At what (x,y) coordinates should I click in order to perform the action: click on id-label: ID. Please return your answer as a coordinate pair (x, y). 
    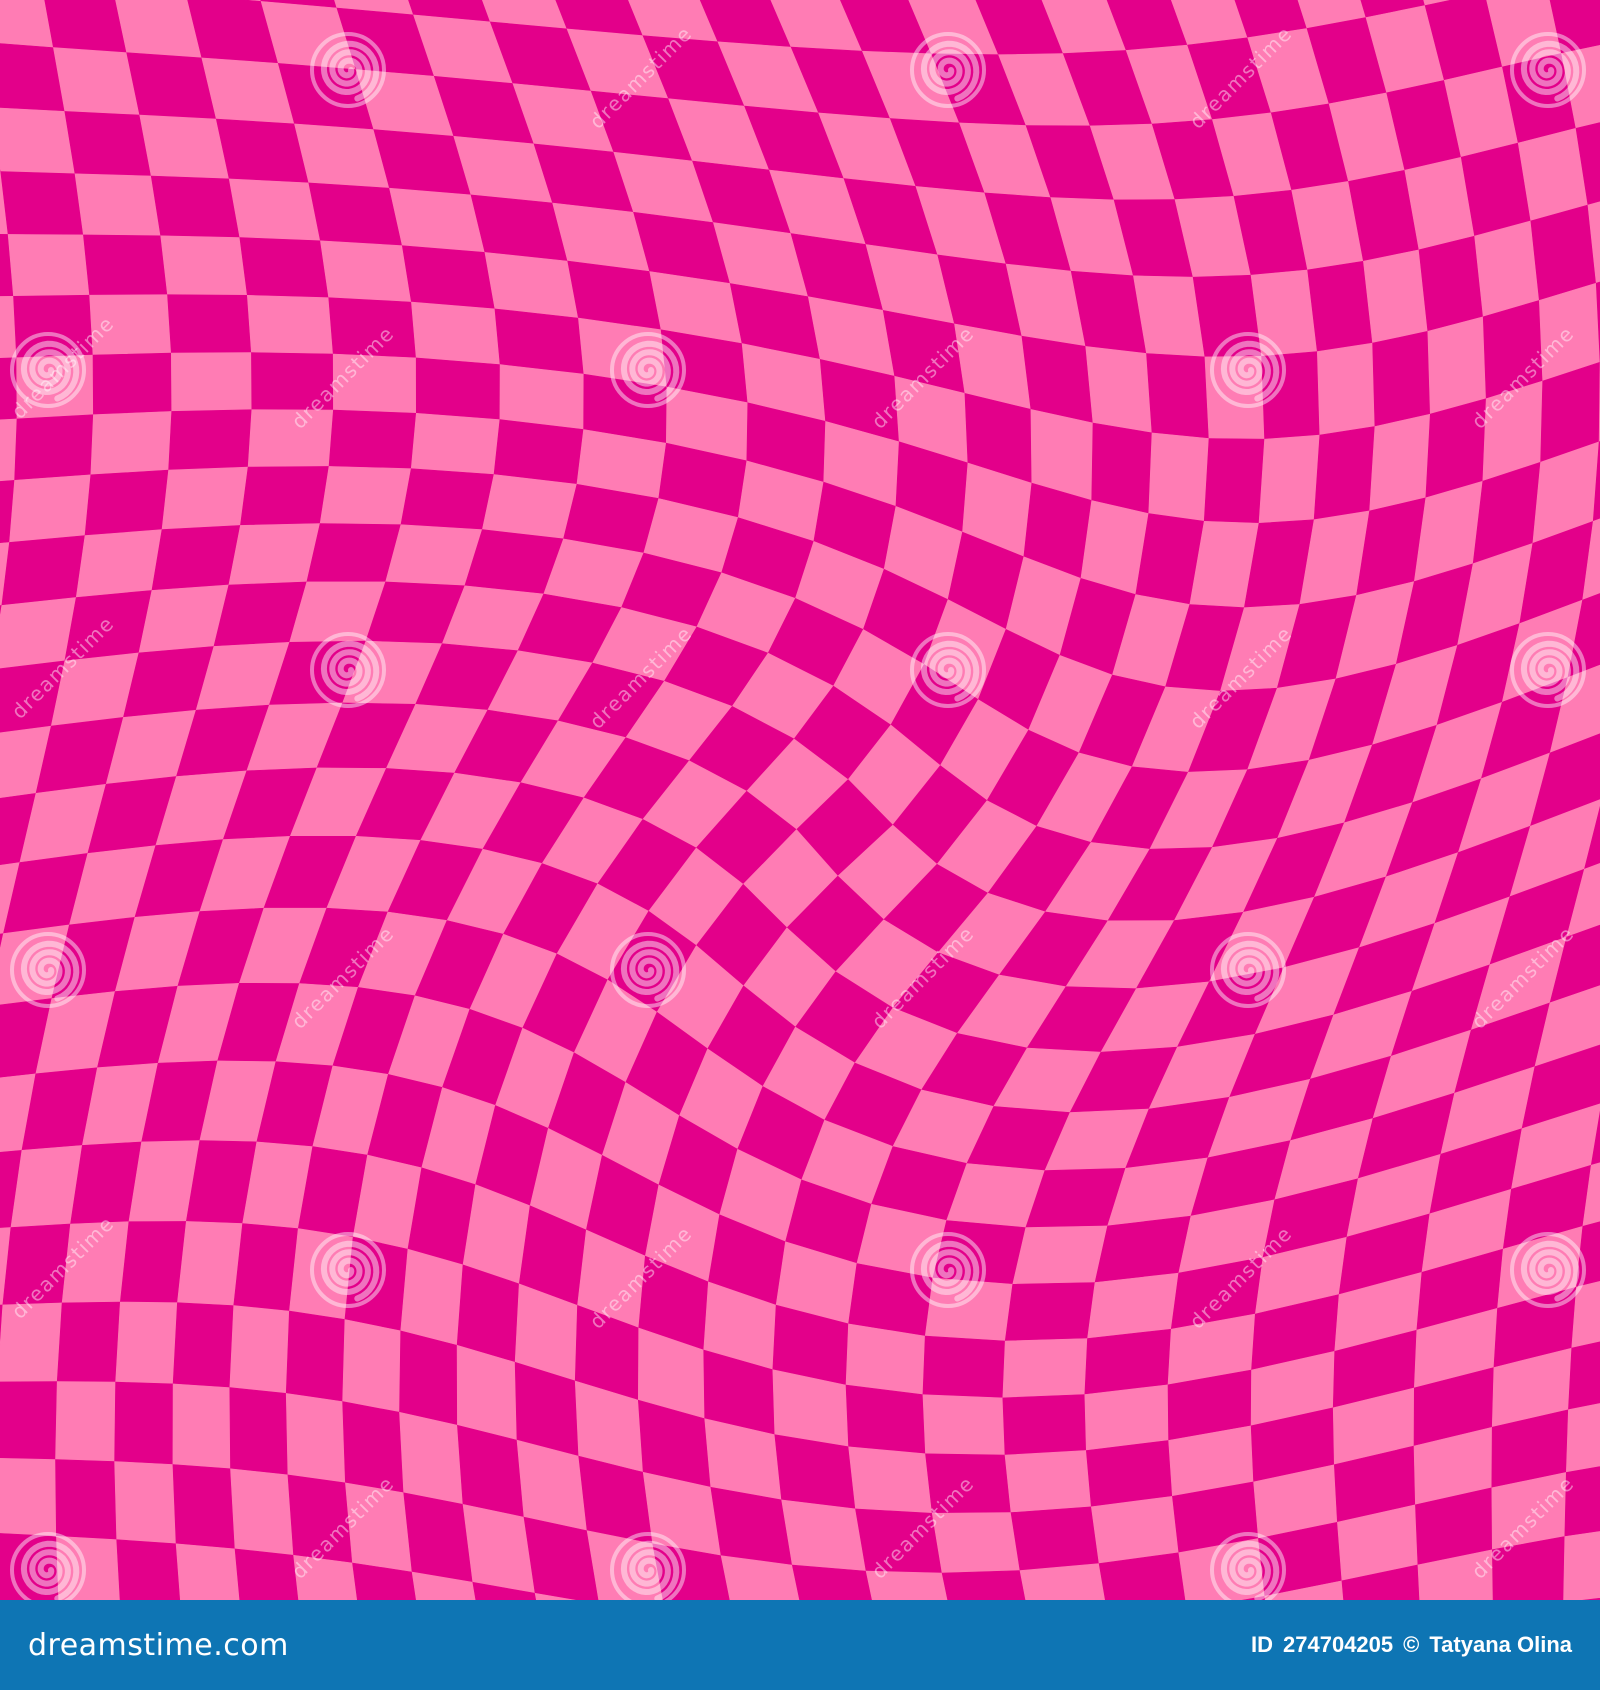
    Looking at the image, I should click on (1262, 1644).